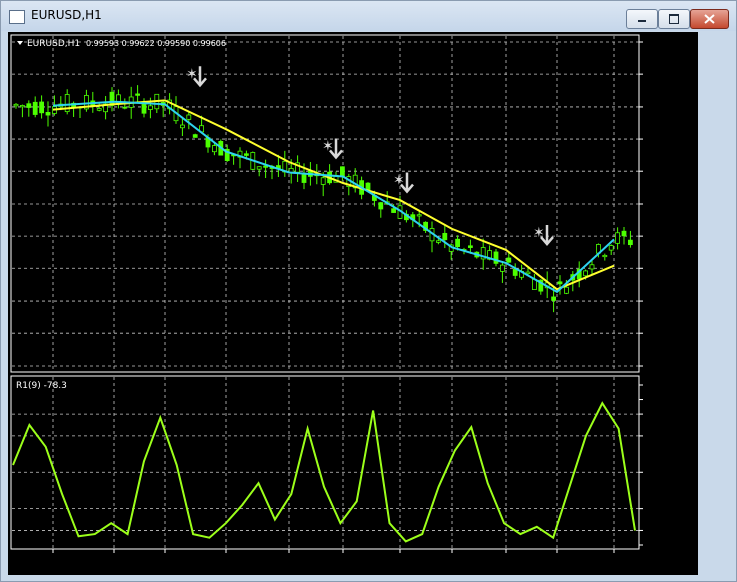 This screenshot has height=582, width=737. What do you see at coordinates (20, 43) in the screenshot?
I see `pane-dropdown-icon` at bounding box center [20, 43].